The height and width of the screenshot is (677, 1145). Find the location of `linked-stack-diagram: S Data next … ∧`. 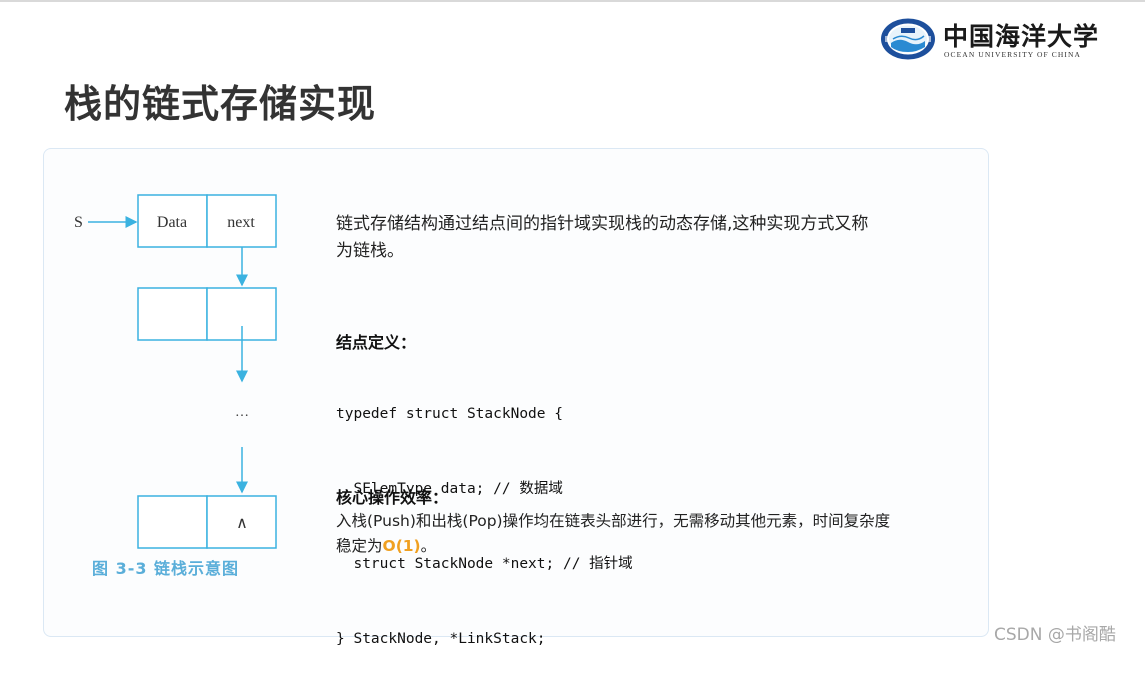

linked-stack-diagram: S Data next … ∧ is located at coordinates (175, 371).